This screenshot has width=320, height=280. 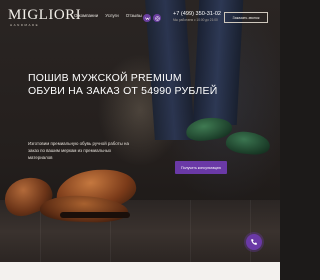 What do you see at coordinates (70, 150) in the screenshot?
I see `description-line: заказ по вашим меркам из премиальных` at bounding box center [70, 150].